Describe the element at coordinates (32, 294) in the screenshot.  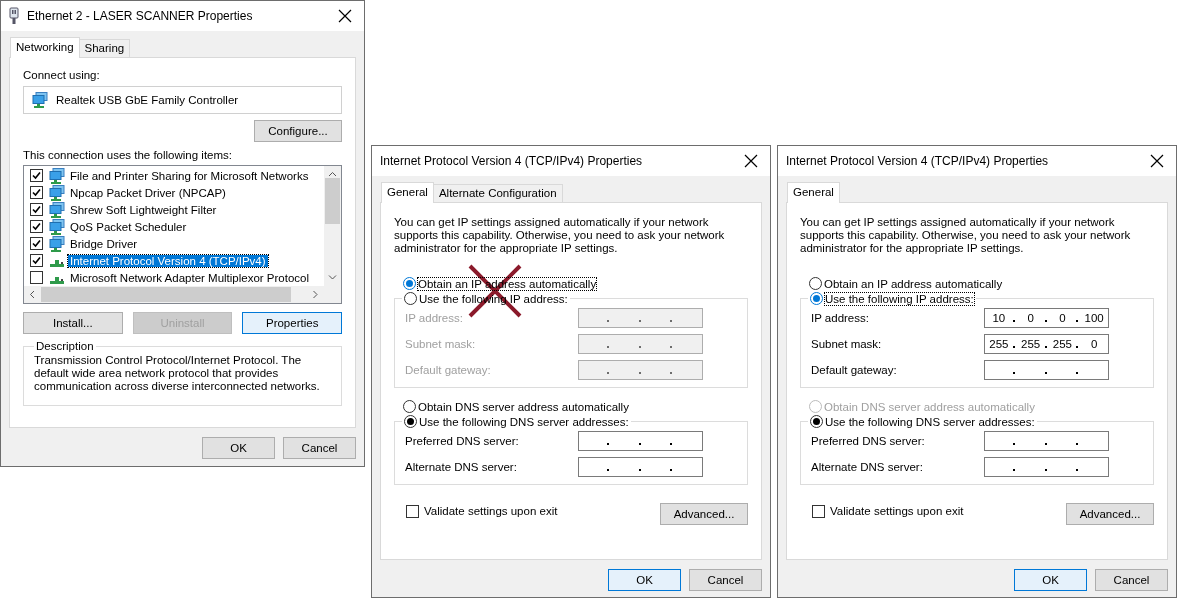
I see `scroll-left-icon` at that location.